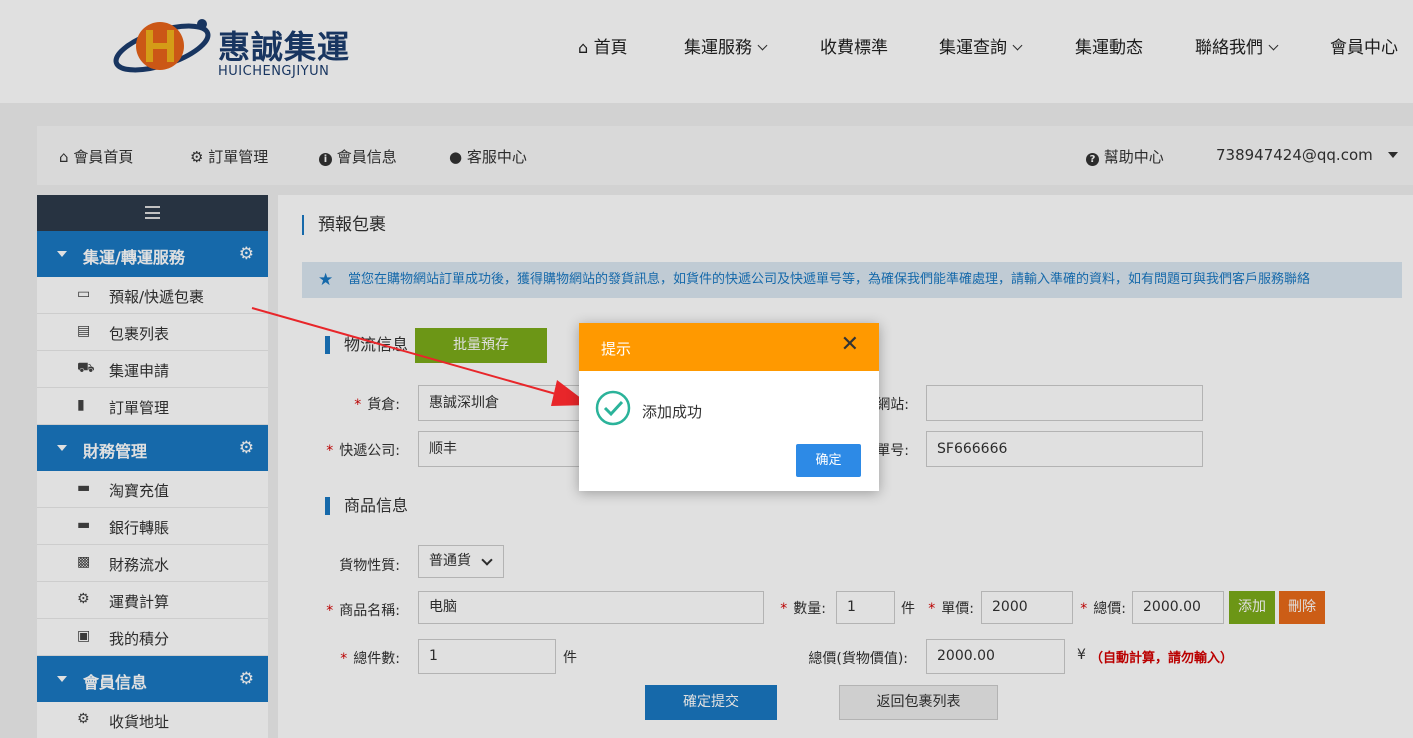 Image resolution: width=1413 pixels, height=738 pixels. Describe the element at coordinates (850, 345) in the screenshot. I see `close-icon: ✕` at that location.